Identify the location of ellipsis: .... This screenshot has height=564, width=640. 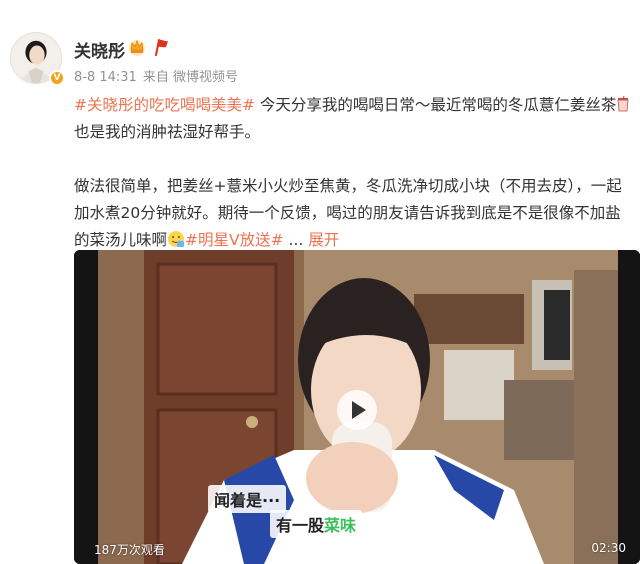
(296, 240).